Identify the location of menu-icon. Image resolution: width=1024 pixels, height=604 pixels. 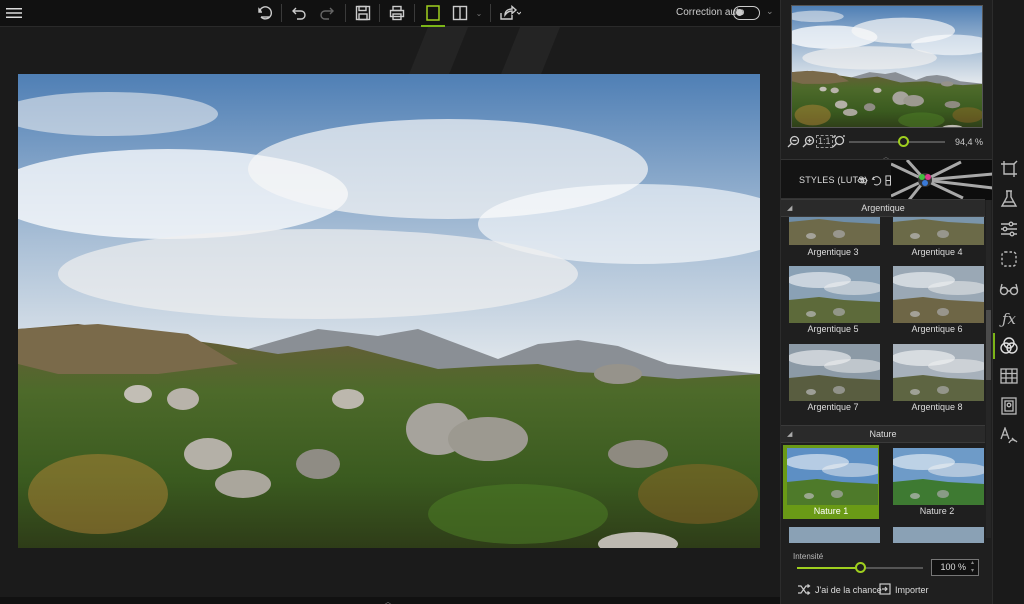
(14, 13).